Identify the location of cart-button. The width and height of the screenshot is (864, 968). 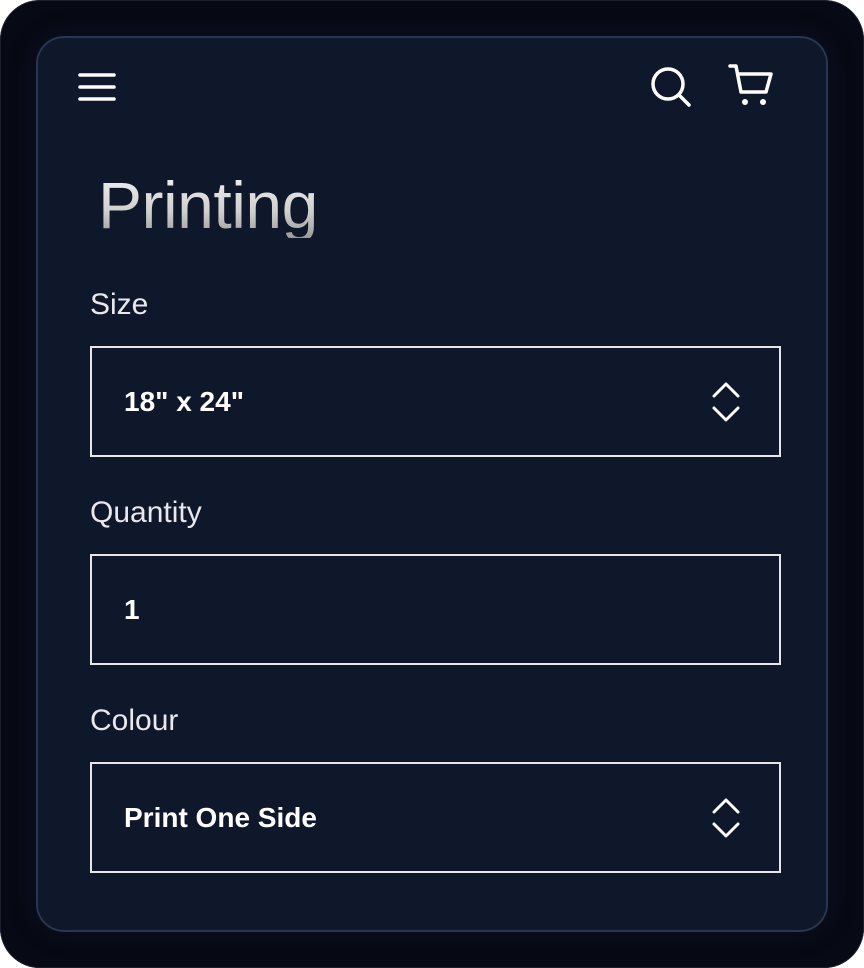
(751, 85).